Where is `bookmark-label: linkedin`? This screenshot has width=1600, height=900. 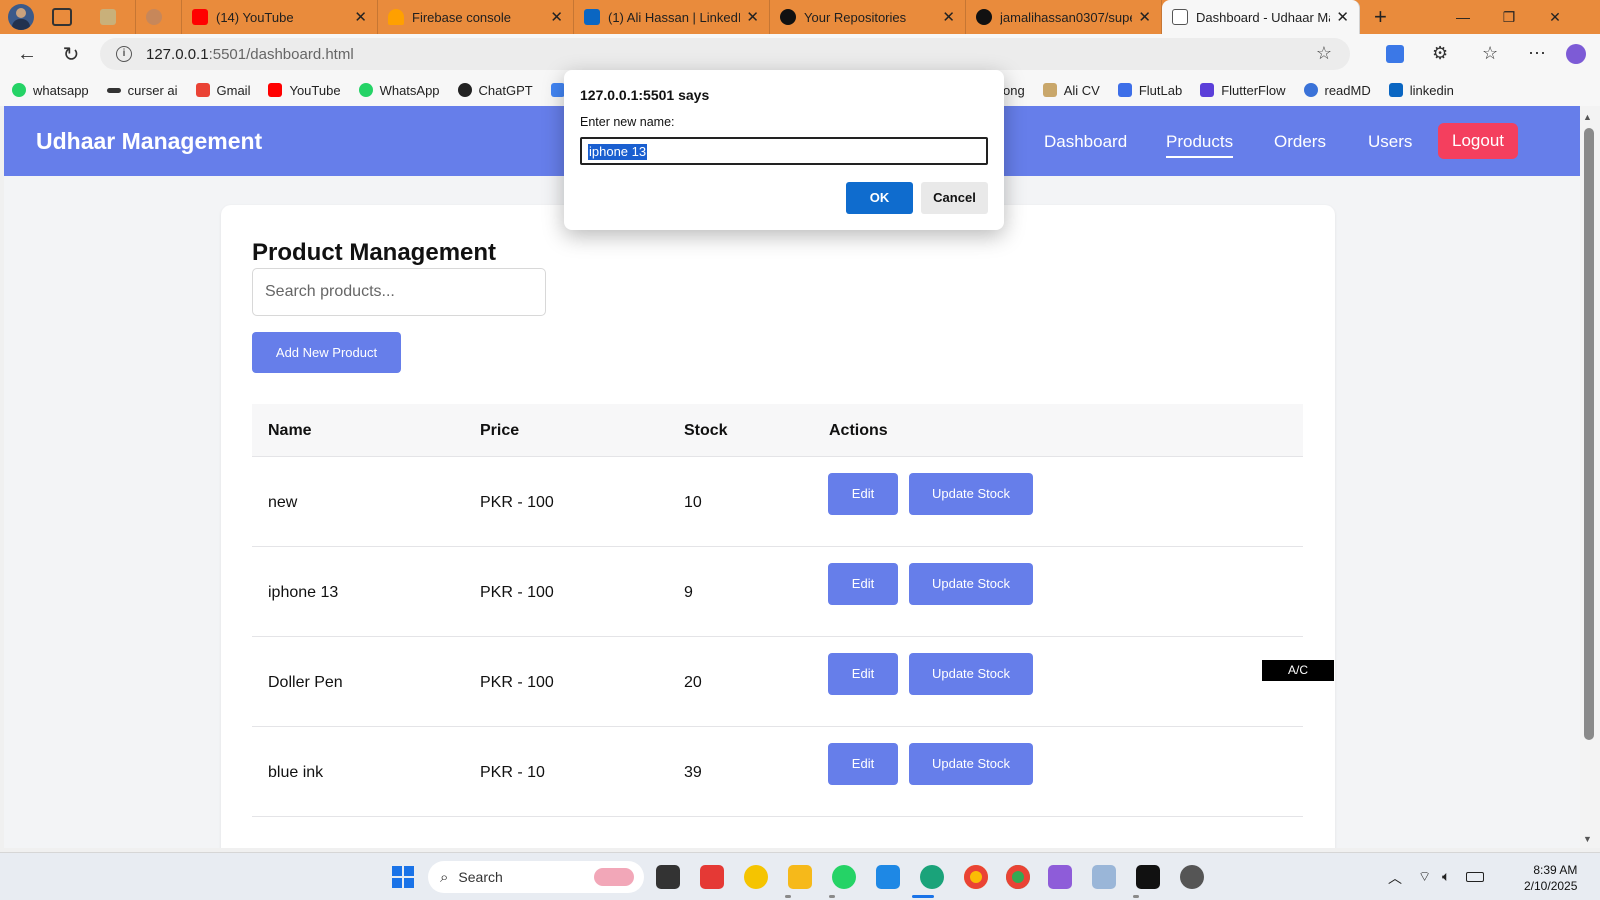 bookmark-label: linkedin is located at coordinates (1431, 90).